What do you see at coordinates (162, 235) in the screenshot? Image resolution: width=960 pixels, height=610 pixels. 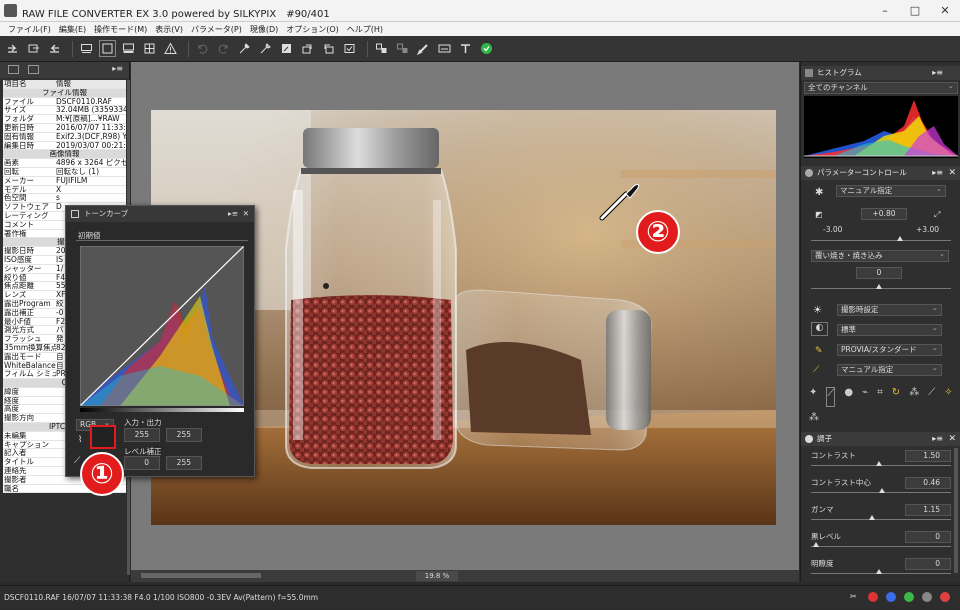 I see `curve-preset-select: 初期値` at bounding box center [162, 235].